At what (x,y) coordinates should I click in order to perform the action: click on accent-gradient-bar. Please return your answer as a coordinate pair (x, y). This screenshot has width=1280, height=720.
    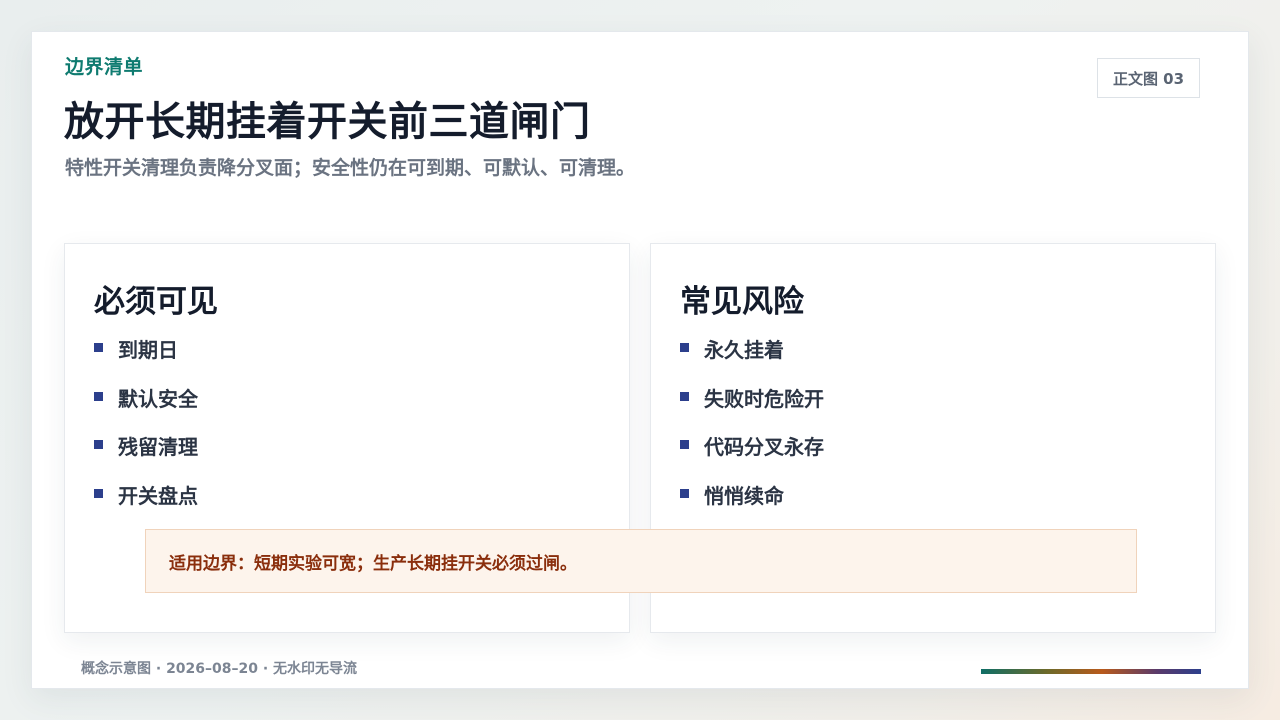
    Looking at the image, I should click on (1091, 671).